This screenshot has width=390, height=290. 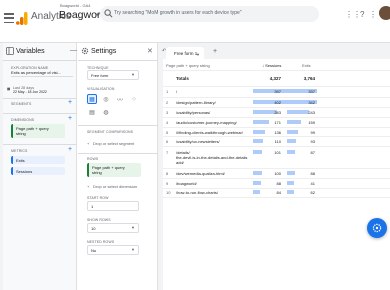 What do you see at coordinates (311, 91) in the screenshot?
I see `row-exits-value: 337` at bounding box center [311, 91].